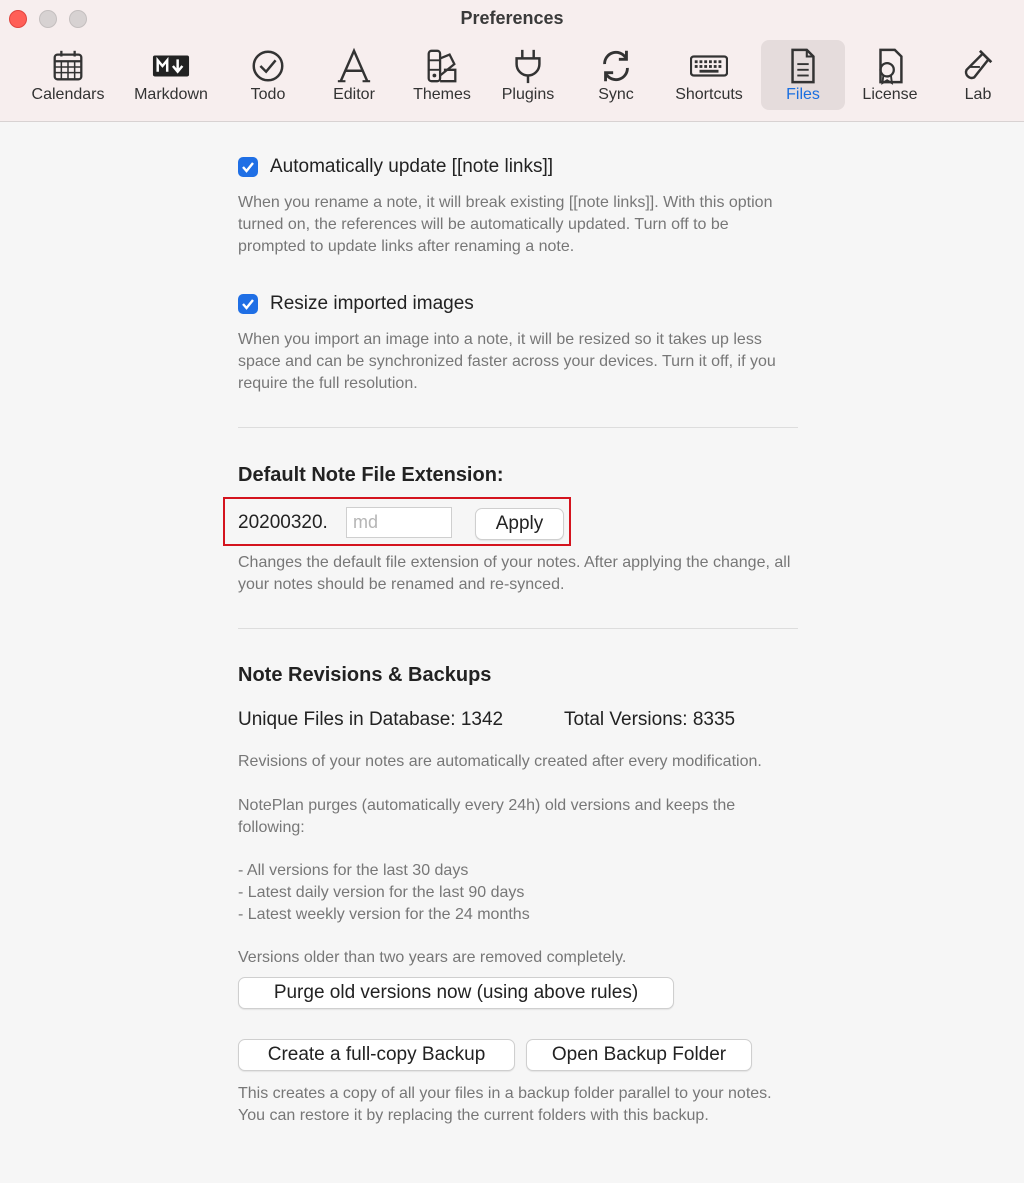 This screenshot has height=1183, width=1024. I want to click on markdown-icon, so click(171, 66).